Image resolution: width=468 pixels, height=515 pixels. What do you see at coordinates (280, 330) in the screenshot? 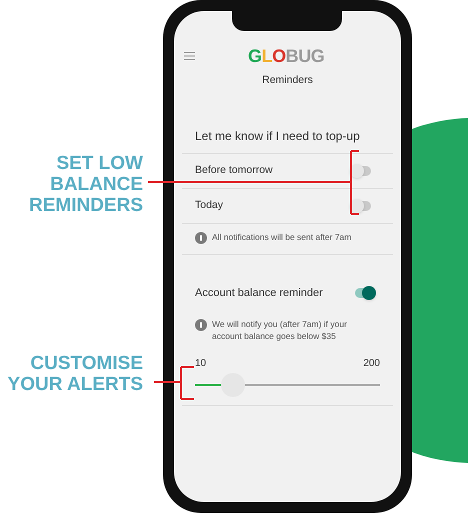
I see `info-text: We will notify you (after 7am) if your account balance goes below $35` at bounding box center [280, 330].